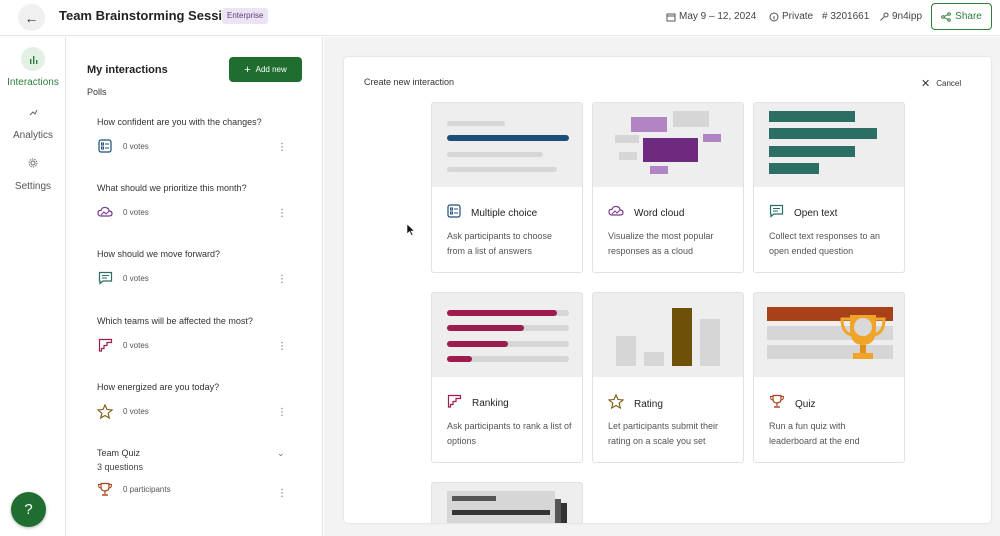 Image resolution: width=1000 pixels, height=536 pixels. I want to click on event-code-text: # 3201661, so click(846, 16).